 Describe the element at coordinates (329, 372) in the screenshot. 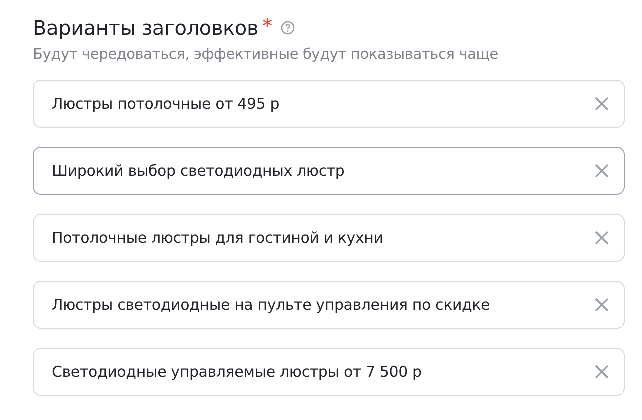

I see `headline-field: Светодиодные управляемые люстры от 7 500 р` at that location.